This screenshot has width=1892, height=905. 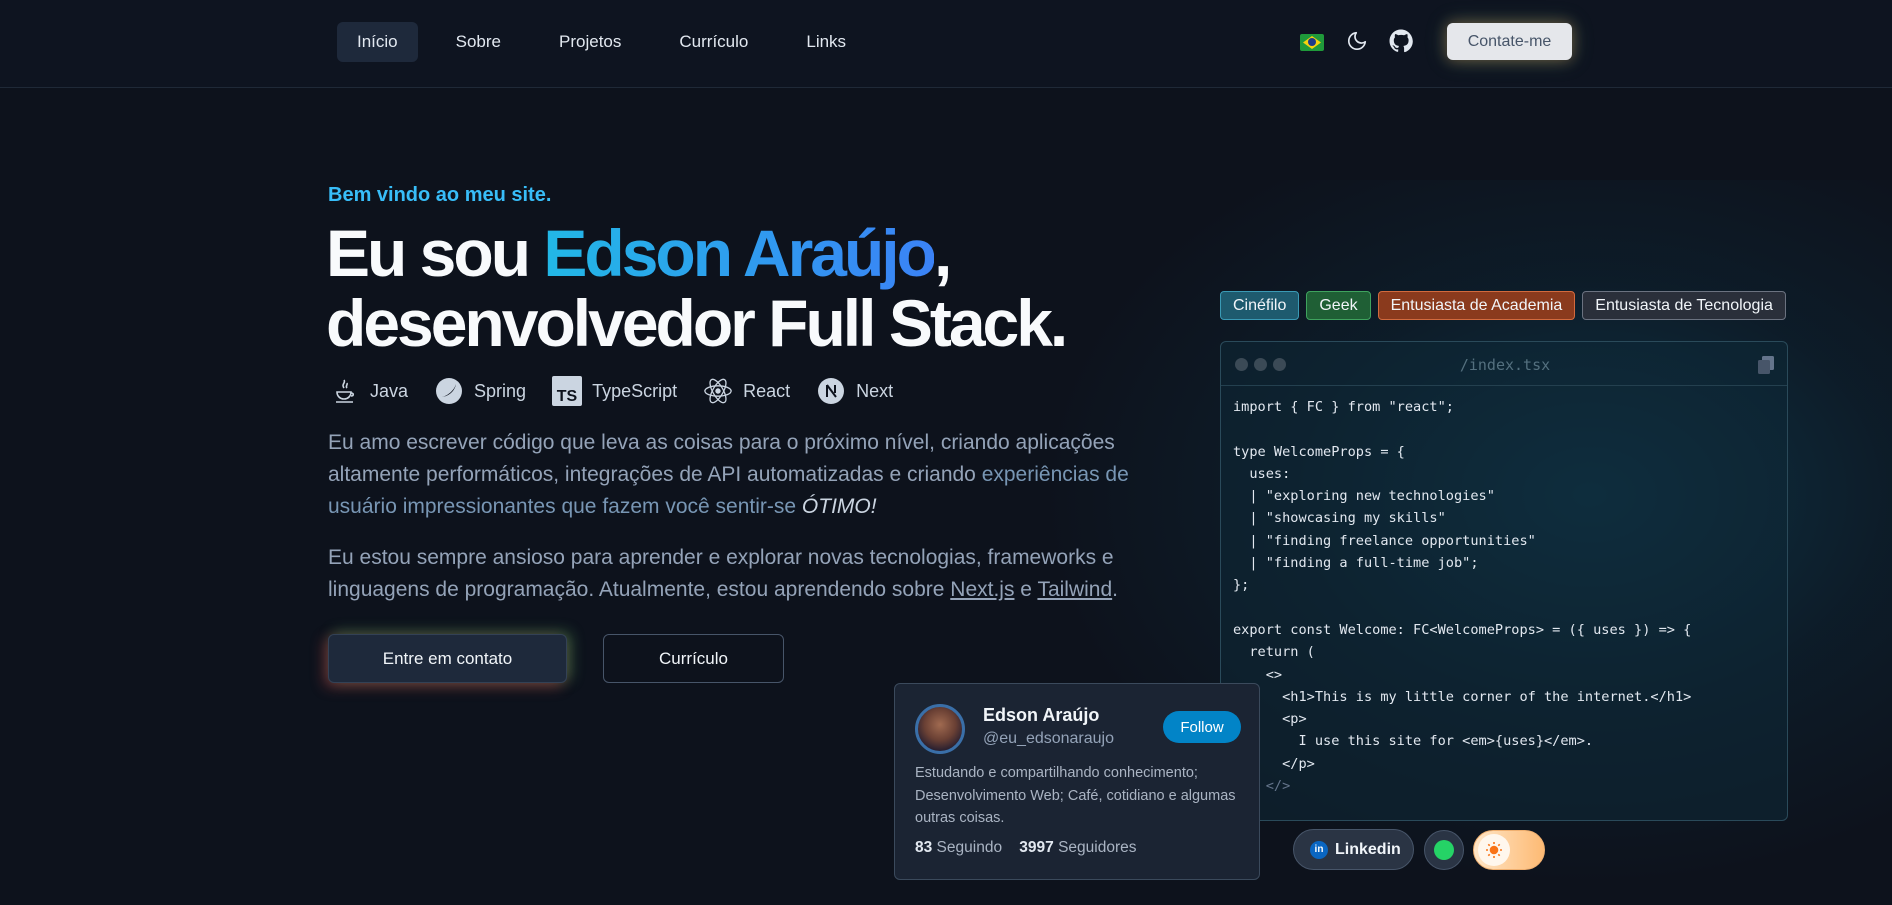 I want to click on avatar, so click(x=940, y=729).